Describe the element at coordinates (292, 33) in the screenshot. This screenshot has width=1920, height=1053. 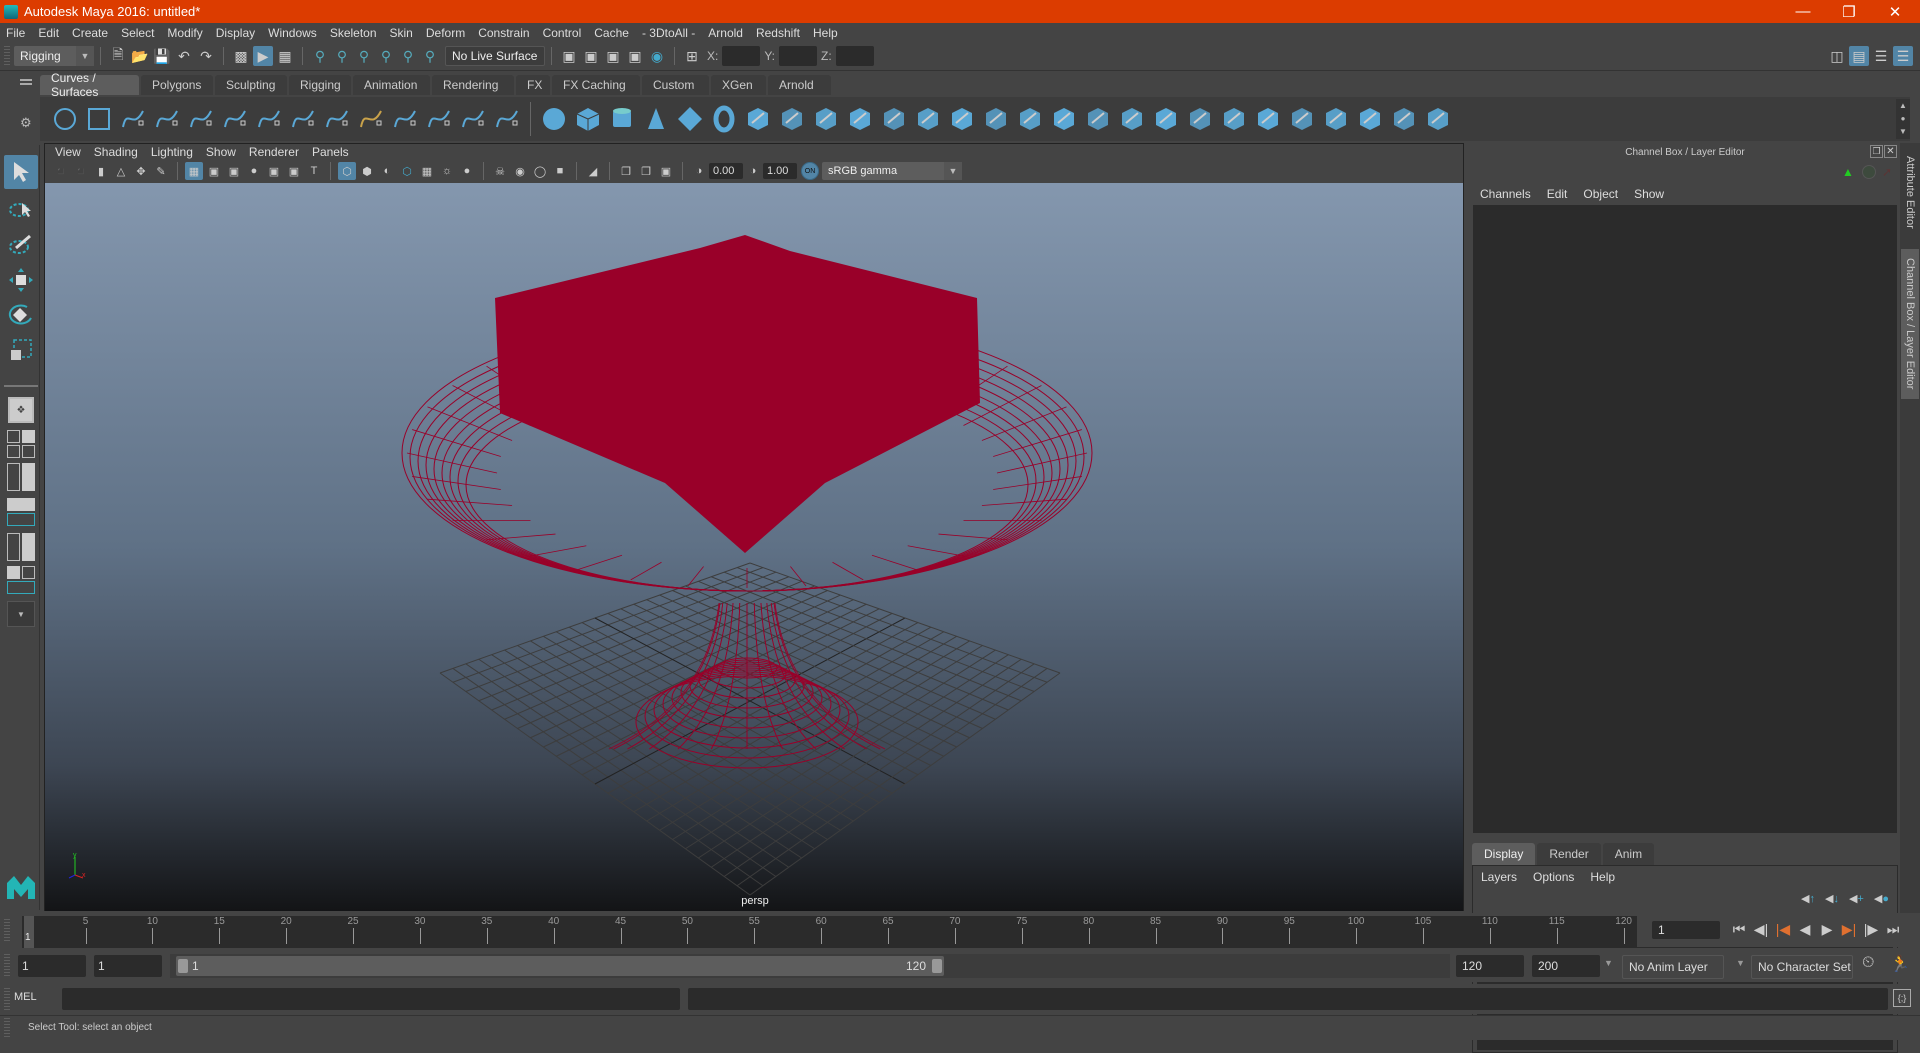
I see `menu-windows: Windows` at that location.